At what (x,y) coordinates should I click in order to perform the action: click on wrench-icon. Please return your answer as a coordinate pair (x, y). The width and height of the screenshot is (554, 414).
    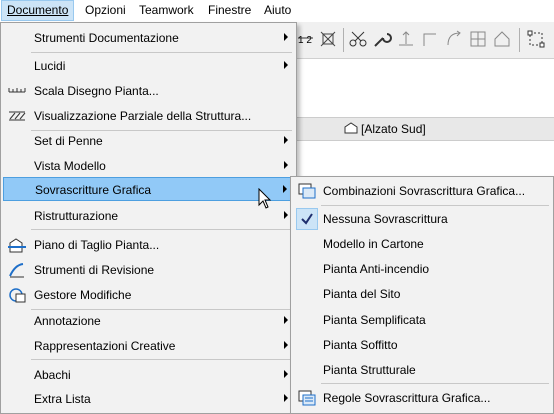
    Looking at the image, I should click on (382, 39).